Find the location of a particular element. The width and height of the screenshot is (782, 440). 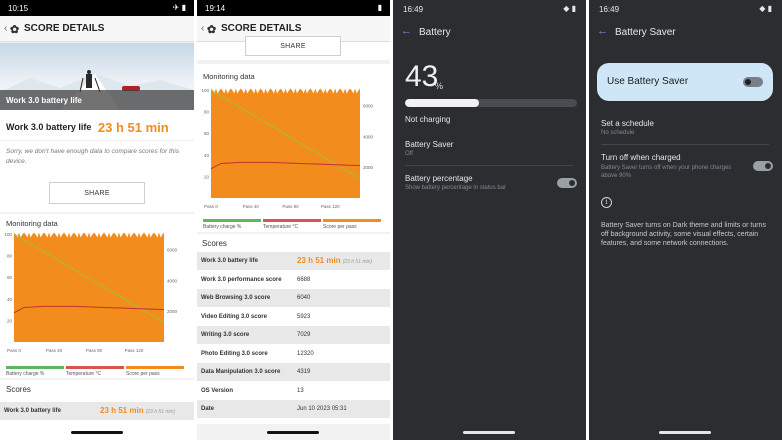

use-battery-saver-card: Use Battery Saver is located at coordinates (685, 82).